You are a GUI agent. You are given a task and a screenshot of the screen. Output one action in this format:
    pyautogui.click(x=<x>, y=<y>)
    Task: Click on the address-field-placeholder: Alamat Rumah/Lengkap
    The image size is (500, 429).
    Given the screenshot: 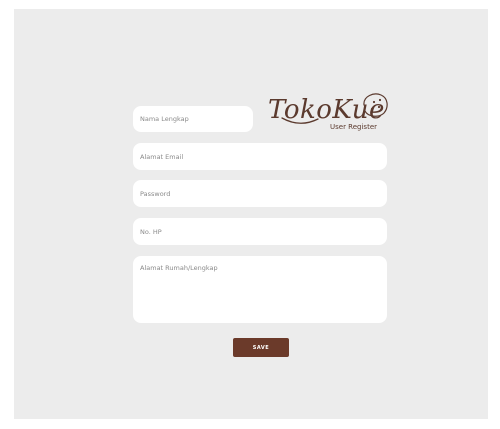 What is the action you would take?
    pyautogui.click(x=179, y=268)
    